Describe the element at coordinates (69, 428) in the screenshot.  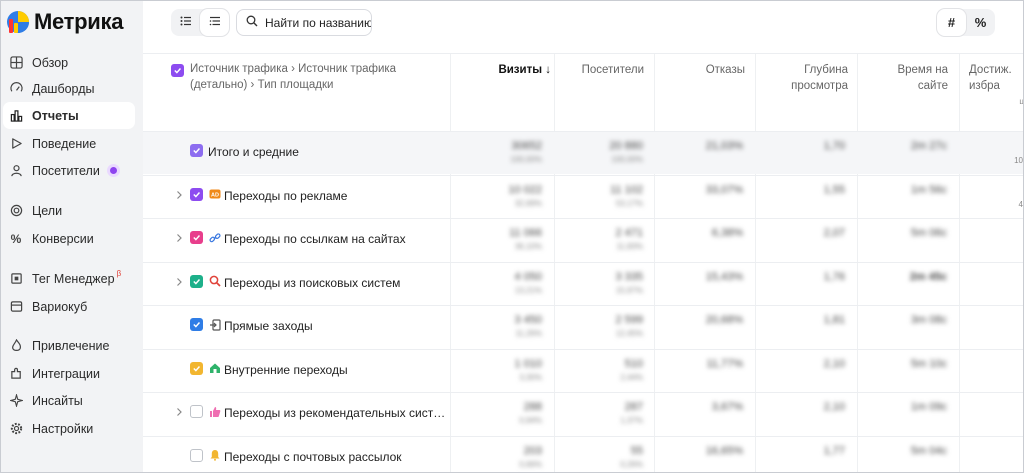
I see `sidebar-item-settings: Настройки` at that location.